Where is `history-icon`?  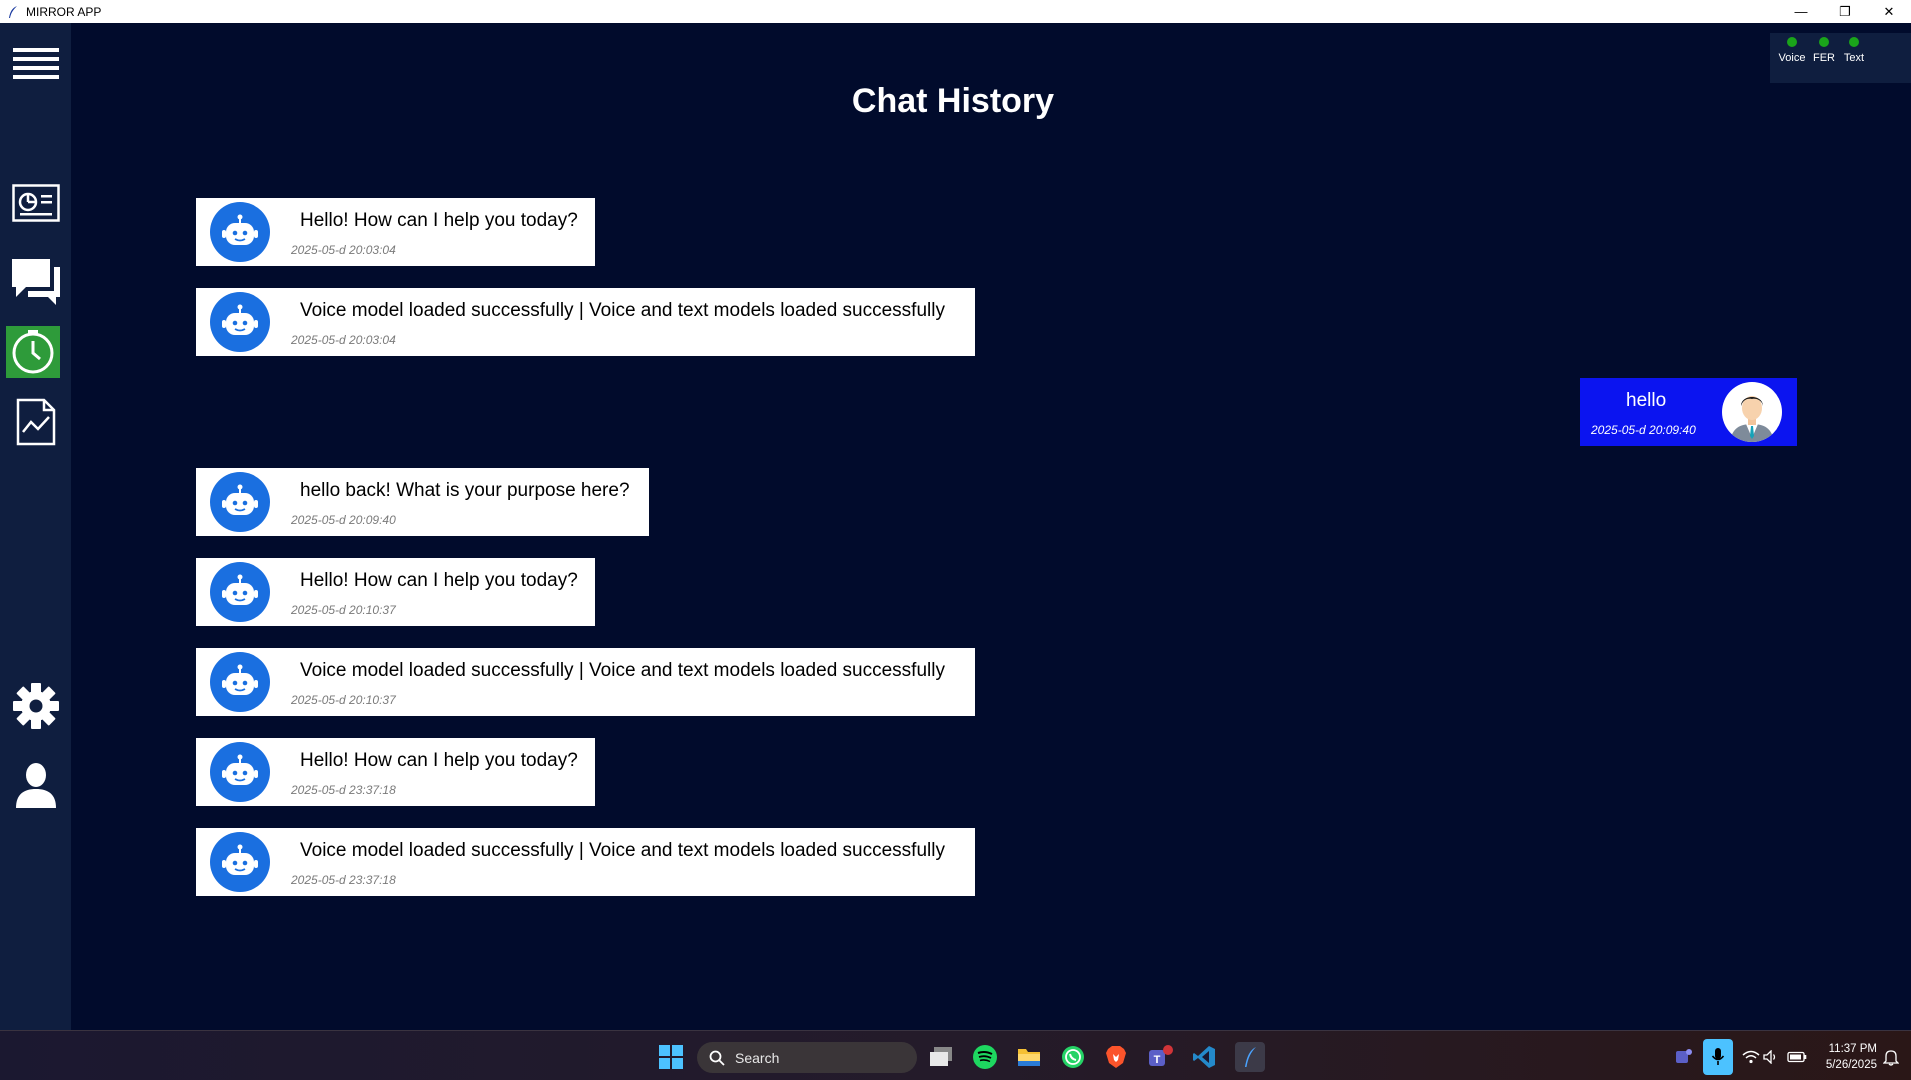 history-icon is located at coordinates (33, 352).